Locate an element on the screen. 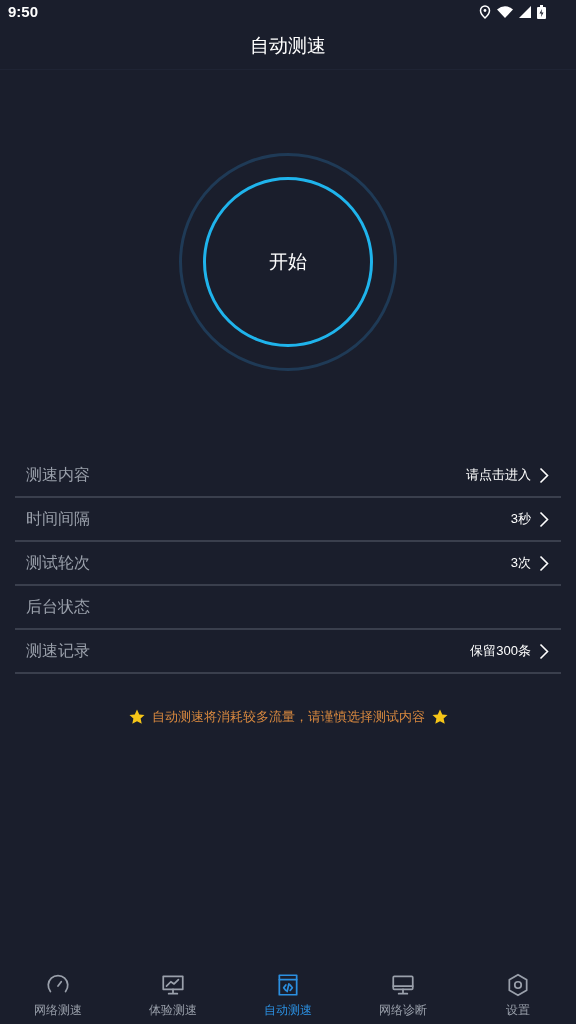 The image size is (576, 1024). setting-label: 测速内容 is located at coordinates (58, 475).